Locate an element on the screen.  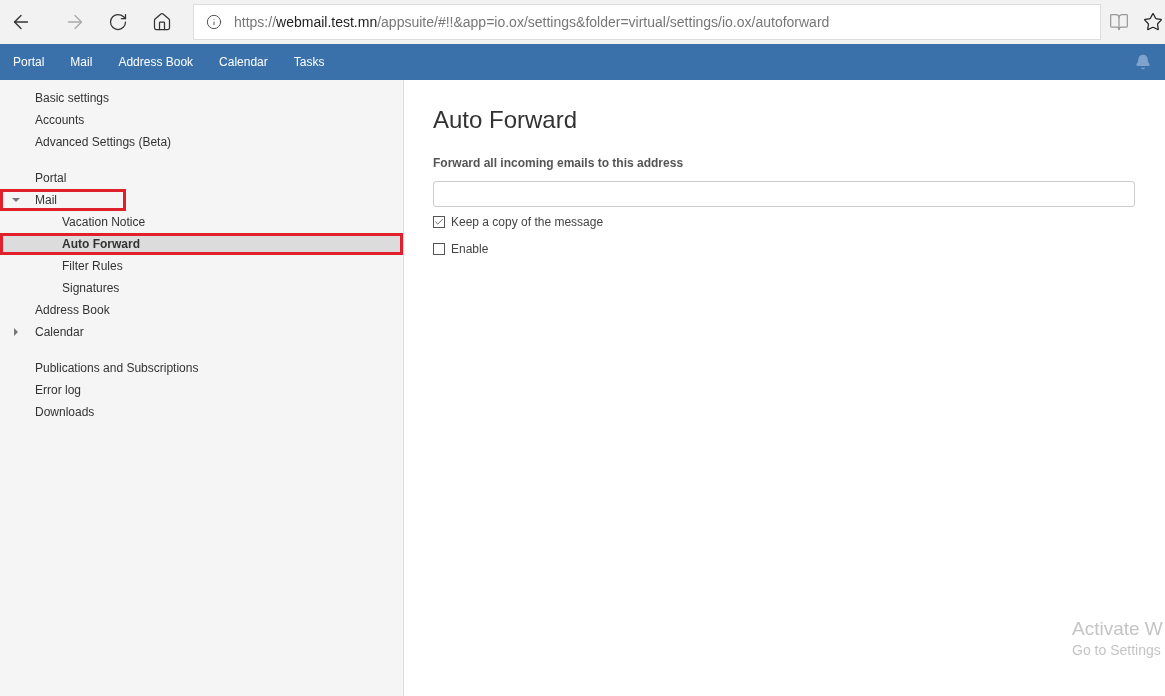
caret-down-icon is located at coordinates (16, 200).